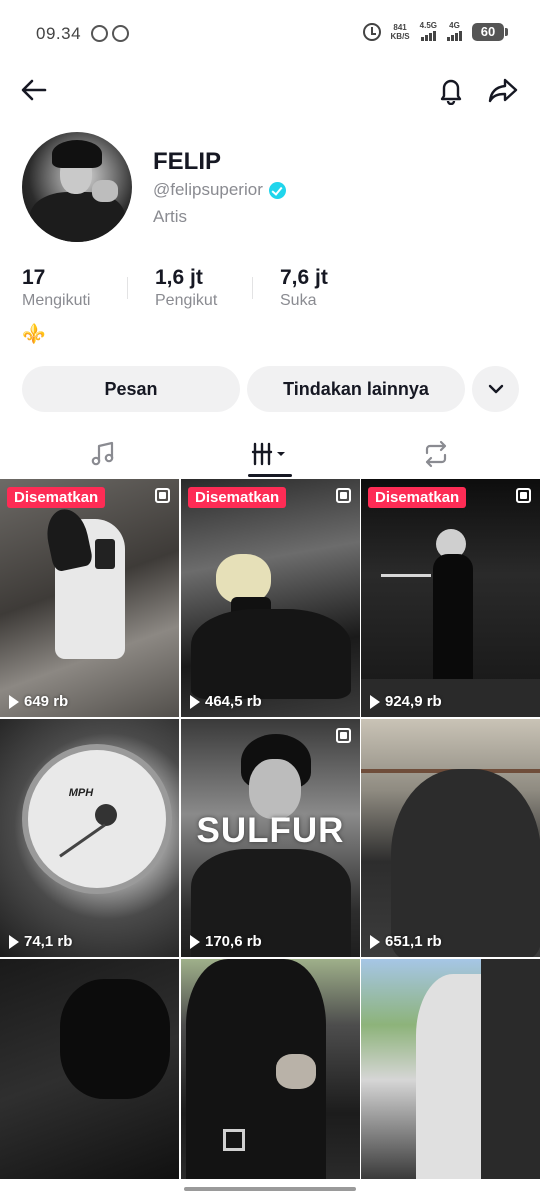 The width and height of the screenshot is (540, 1200). What do you see at coordinates (304, 277) in the screenshot?
I see `stat-value: 7,6 jt` at bounding box center [304, 277].